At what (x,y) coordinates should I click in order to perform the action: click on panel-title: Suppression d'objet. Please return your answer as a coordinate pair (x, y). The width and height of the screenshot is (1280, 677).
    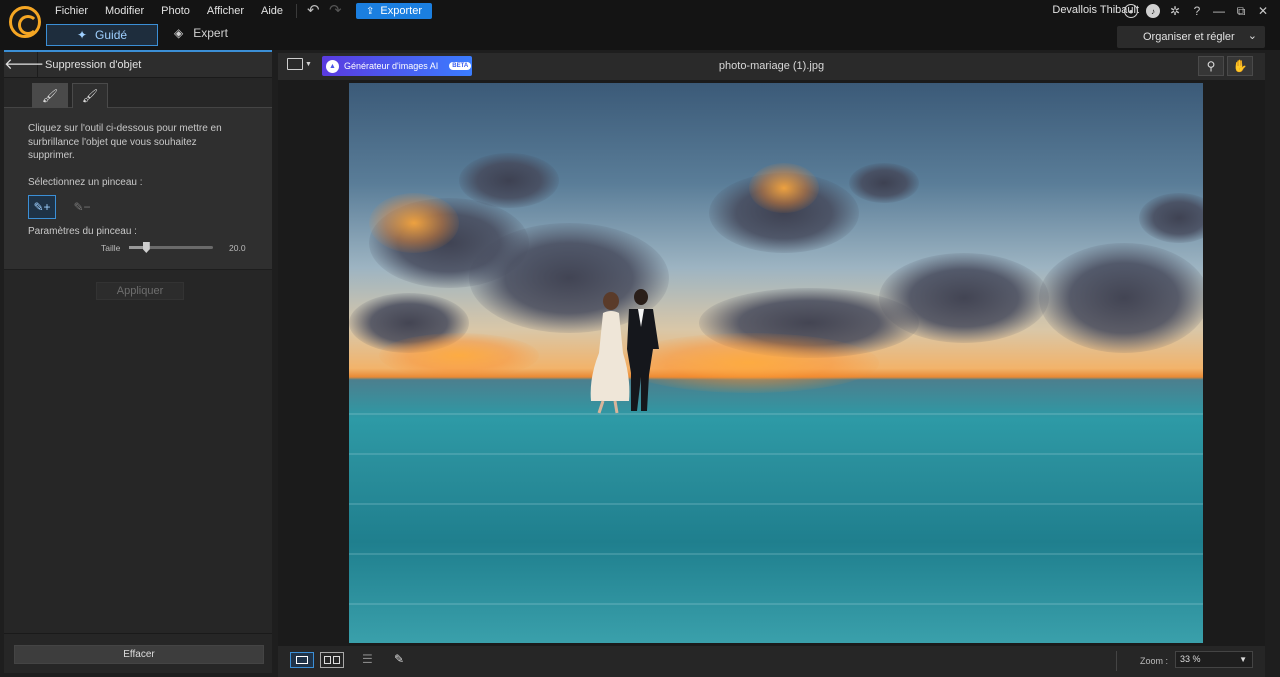
    Looking at the image, I should click on (93, 64).